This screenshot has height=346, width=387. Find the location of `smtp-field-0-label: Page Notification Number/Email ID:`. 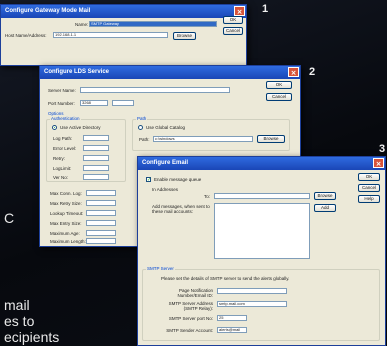

smtp-field-0-label: Page Notification Number/Email ID: is located at coordinates (195, 293).